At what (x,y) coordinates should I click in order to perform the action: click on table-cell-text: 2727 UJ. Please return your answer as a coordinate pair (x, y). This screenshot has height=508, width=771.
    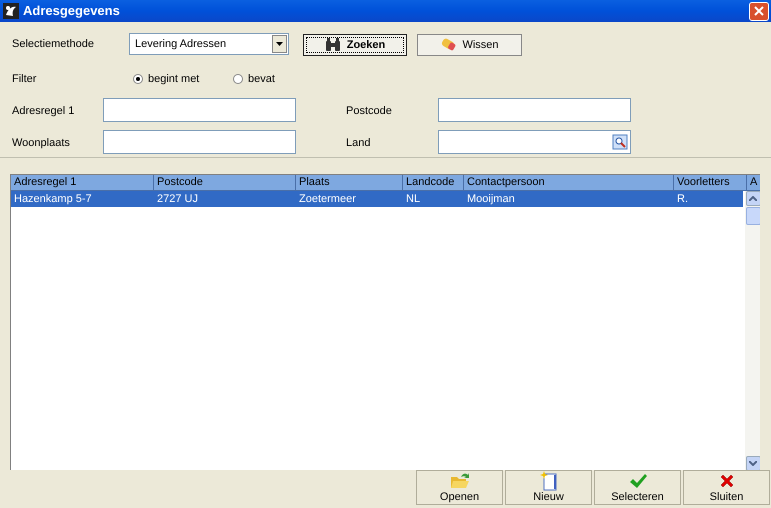
    Looking at the image, I should click on (177, 199).